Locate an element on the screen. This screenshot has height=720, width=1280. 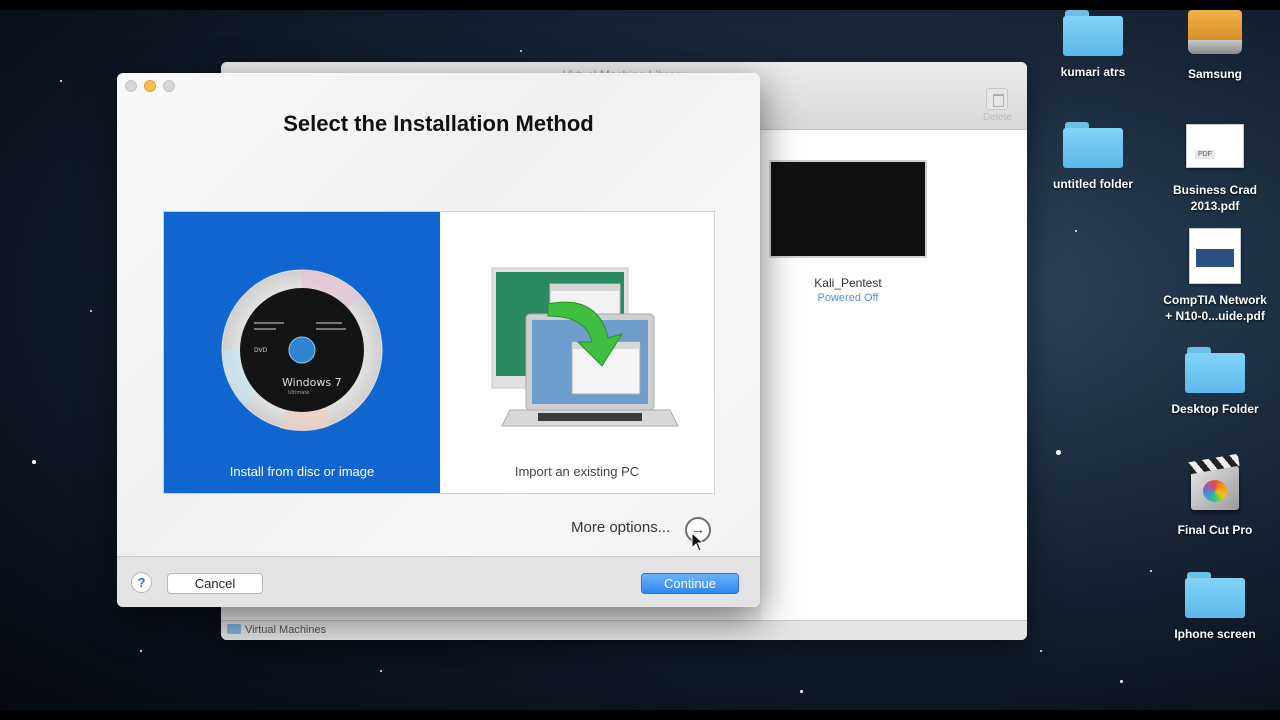
pdf-document-icon: PDF is located at coordinates (1215, 146).